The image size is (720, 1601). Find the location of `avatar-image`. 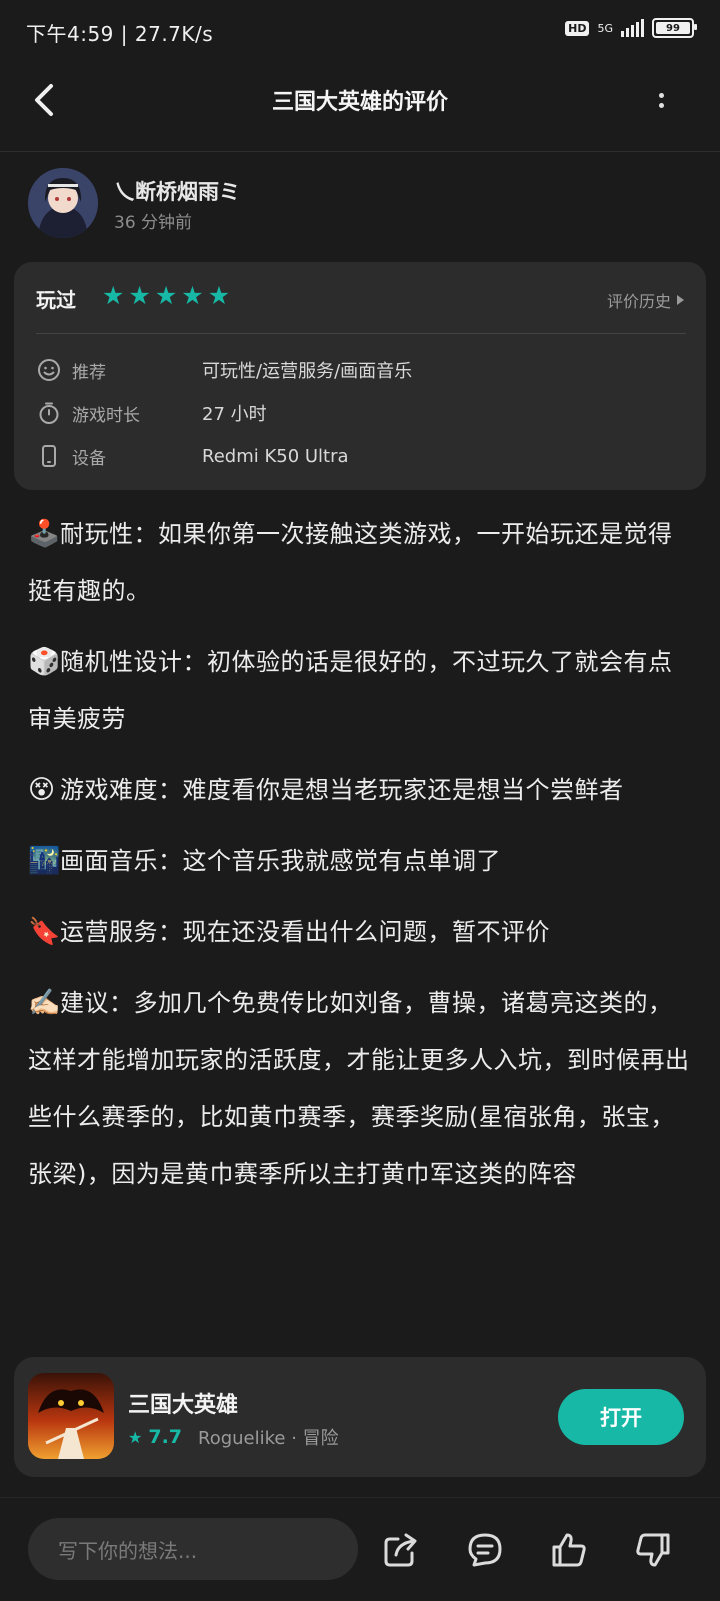

avatar-image is located at coordinates (63, 203).